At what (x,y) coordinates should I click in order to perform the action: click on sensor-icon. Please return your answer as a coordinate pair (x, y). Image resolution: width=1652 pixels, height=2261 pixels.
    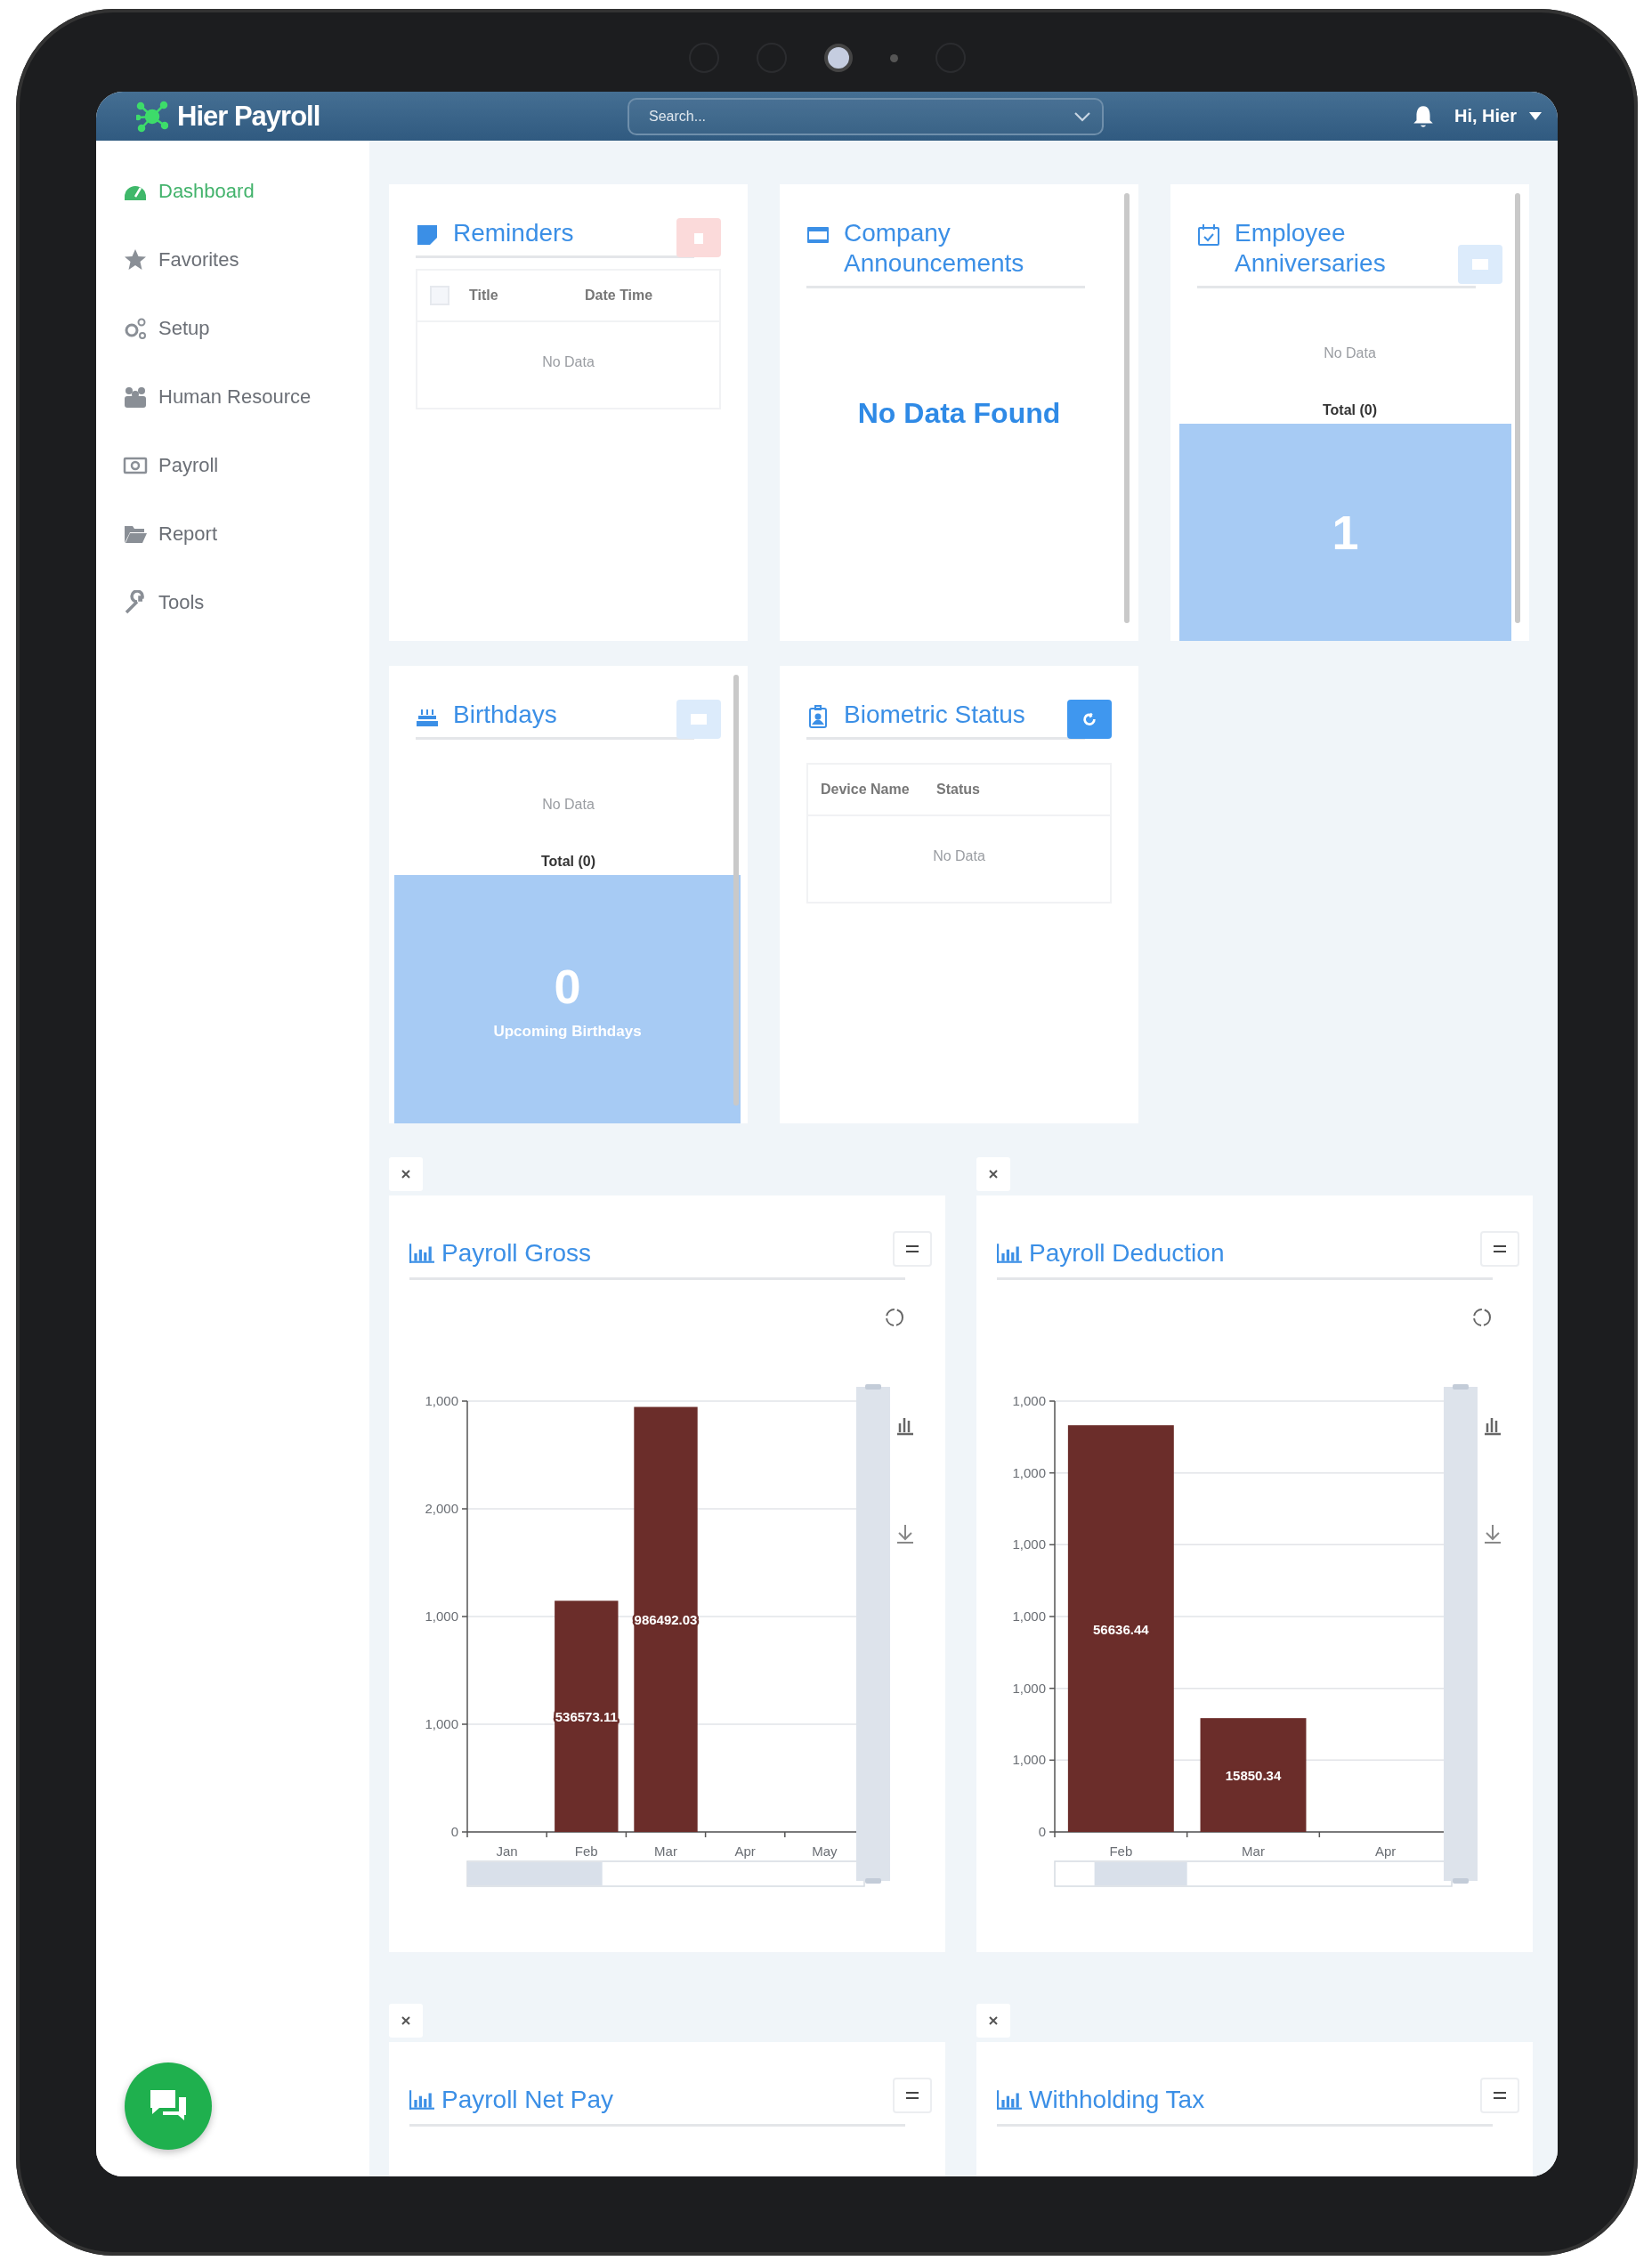
    Looking at the image, I should click on (893, 57).